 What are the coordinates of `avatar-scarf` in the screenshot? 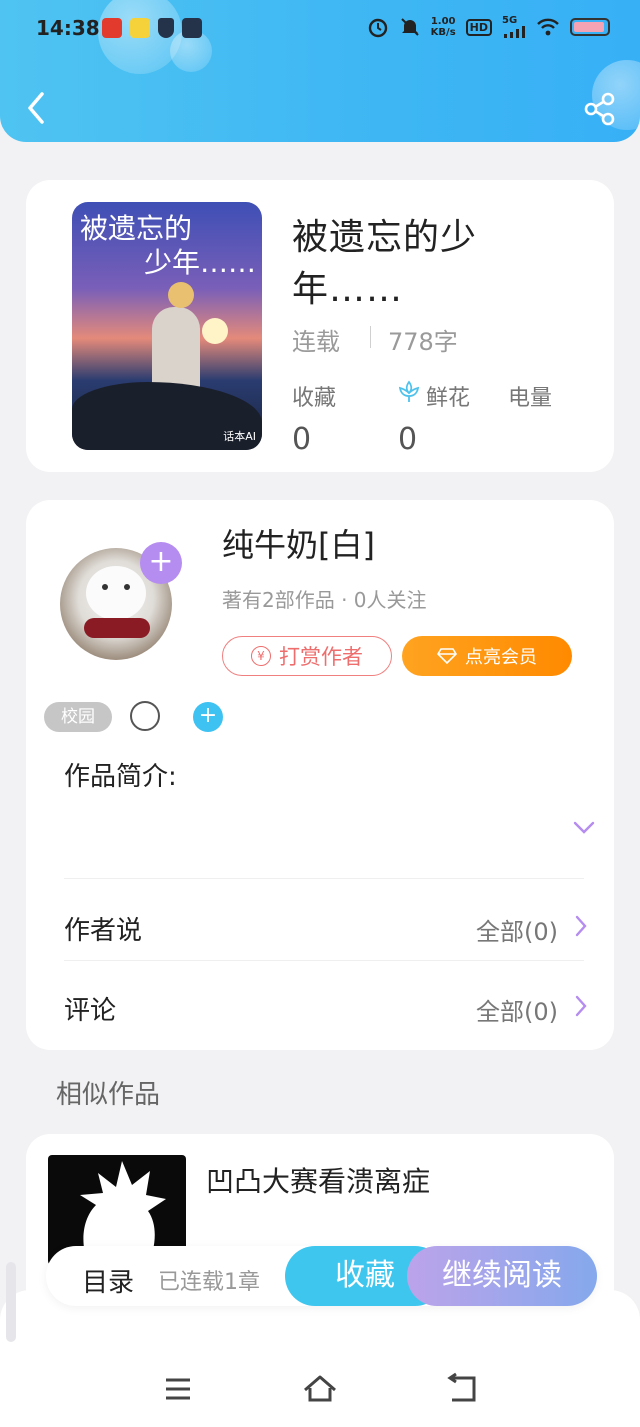 It's located at (117, 628).